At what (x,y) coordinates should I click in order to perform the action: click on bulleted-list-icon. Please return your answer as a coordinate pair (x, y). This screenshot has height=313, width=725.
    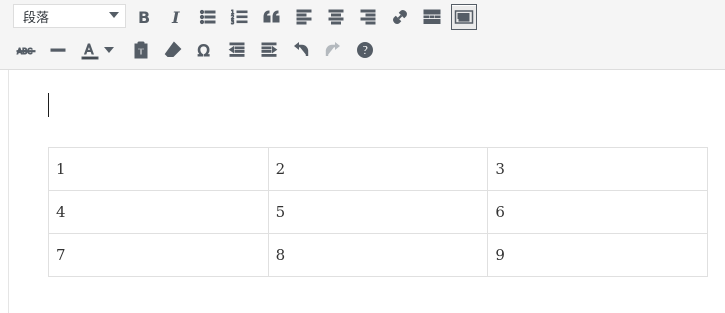
    Looking at the image, I should click on (207, 17).